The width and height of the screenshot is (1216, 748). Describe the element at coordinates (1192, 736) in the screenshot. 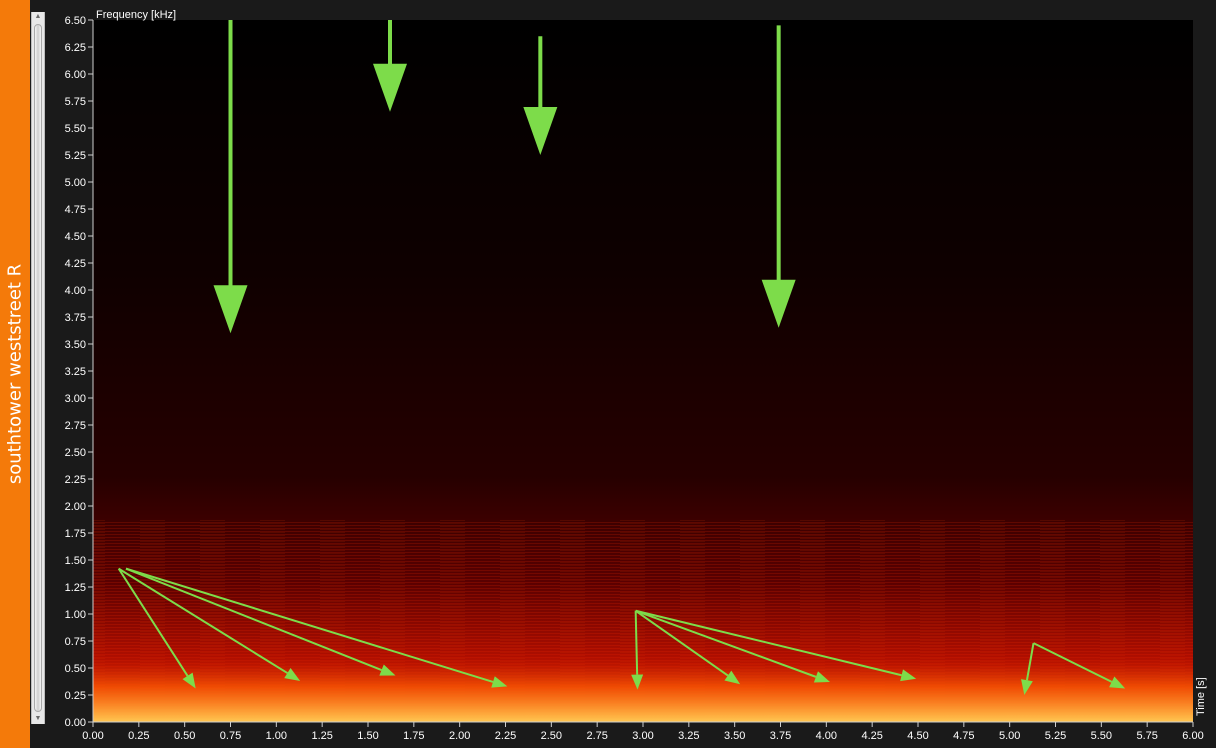

I see `x-tick-label: 6.00` at that location.